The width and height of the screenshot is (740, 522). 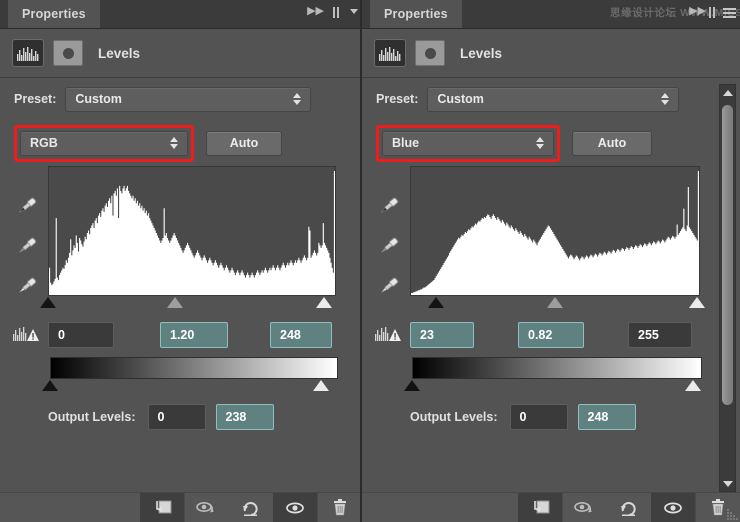 What do you see at coordinates (190, 388) in the screenshot?
I see `output-sliders-left` at bounding box center [190, 388].